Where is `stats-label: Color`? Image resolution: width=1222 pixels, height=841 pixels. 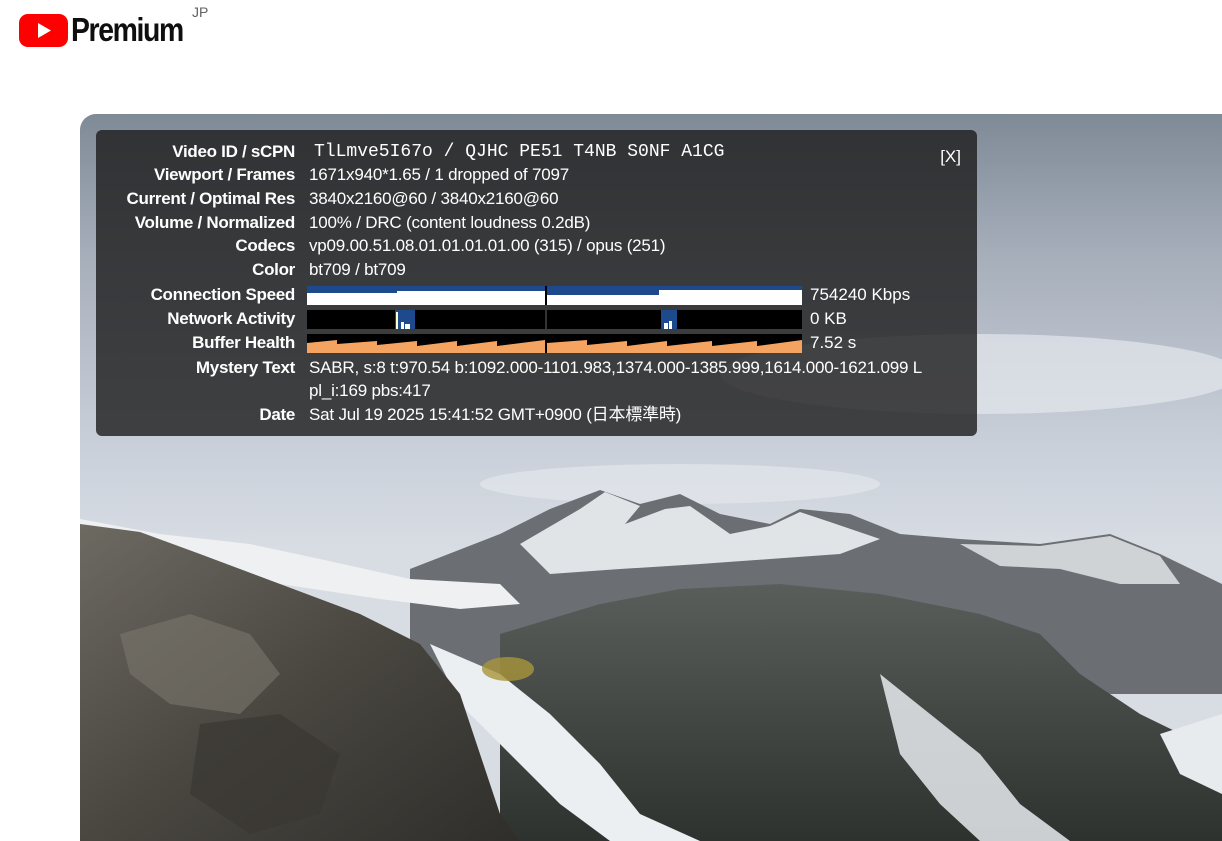 stats-label: Color is located at coordinates (273, 269).